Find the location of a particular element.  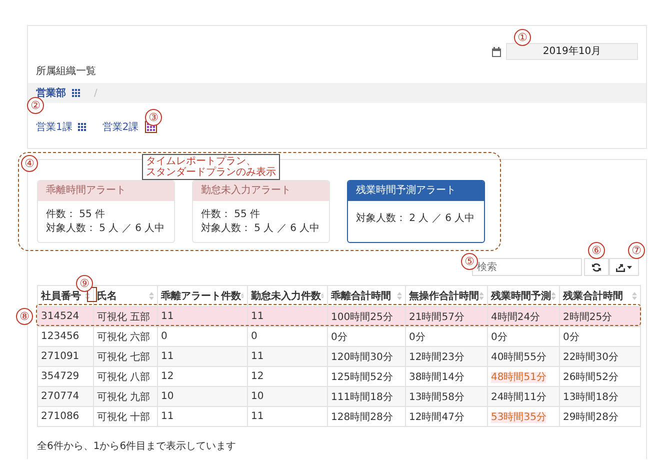

export-button is located at coordinates (624, 267).